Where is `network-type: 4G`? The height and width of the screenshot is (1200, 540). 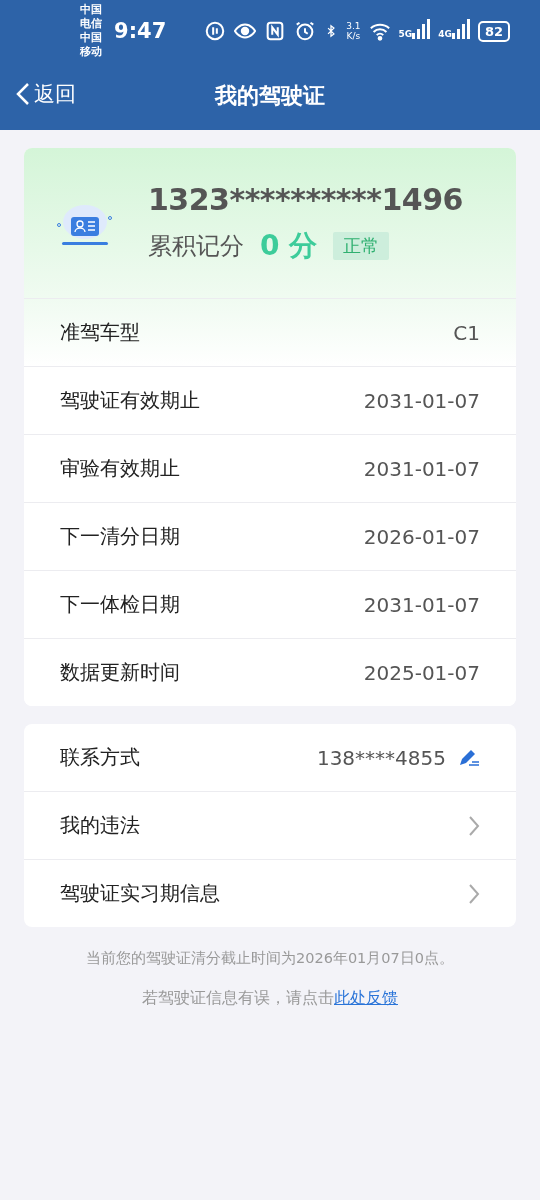
network-type: 4G is located at coordinates (445, 34).